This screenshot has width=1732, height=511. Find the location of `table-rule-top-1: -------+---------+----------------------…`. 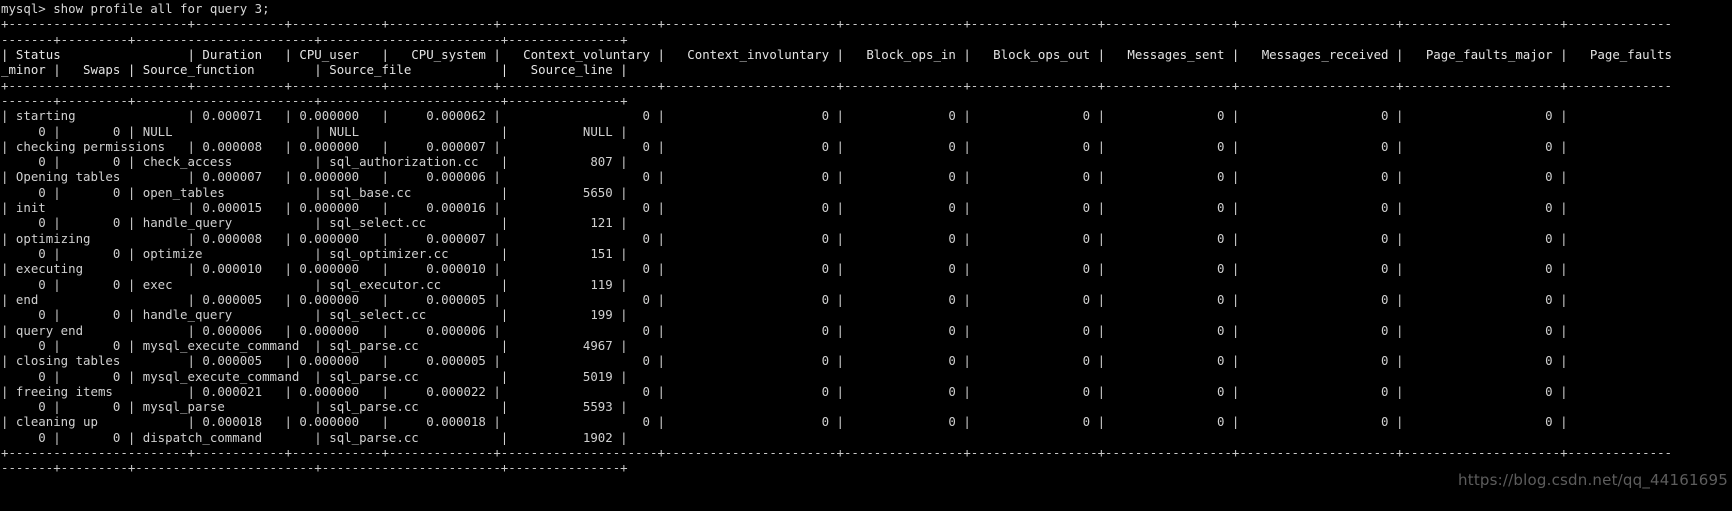

table-rule-top-1: -------+---------+----------------------… is located at coordinates (314, 39).